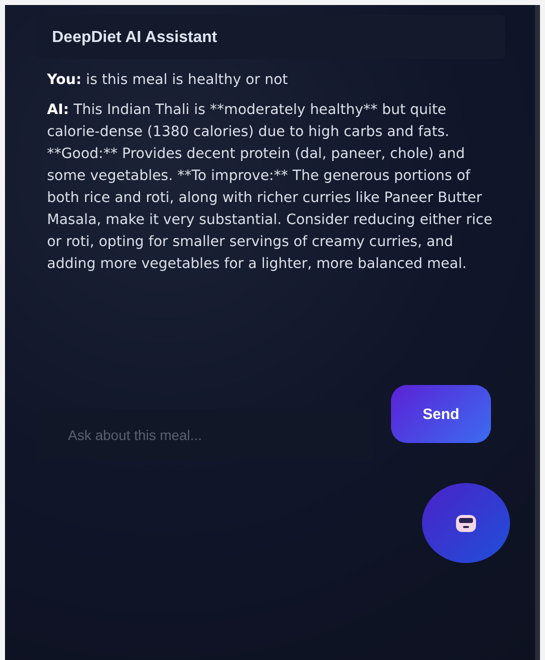  What do you see at coordinates (135, 37) in the screenshot?
I see `chat-title: DeepDiet AI Assistant` at bounding box center [135, 37].